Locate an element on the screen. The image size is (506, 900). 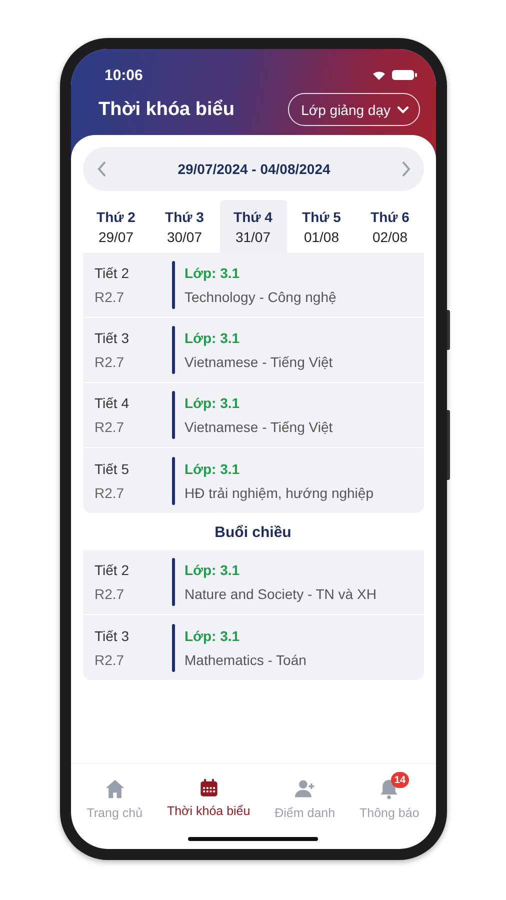
day-tab: Thứ 3 30/07 is located at coordinates (184, 226).